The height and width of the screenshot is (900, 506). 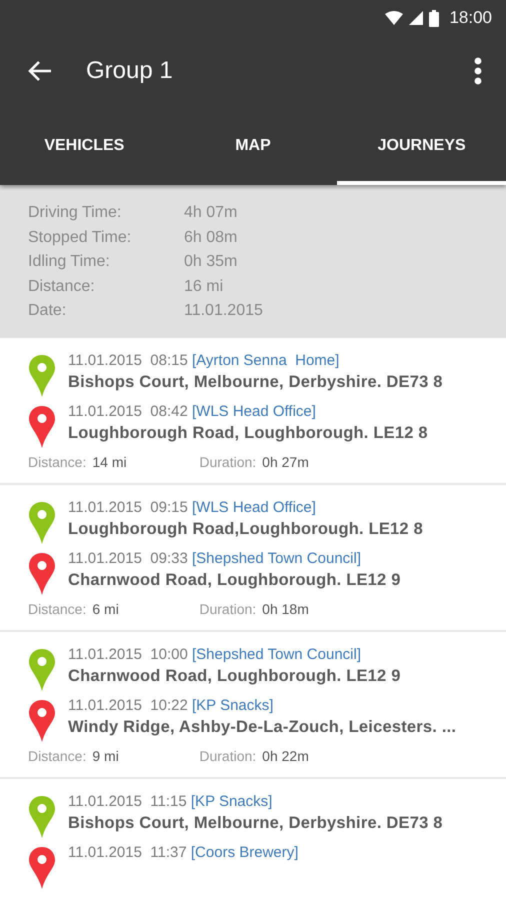 What do you see at coordinates (62, 286) in the screenshot?
I see `summary-label: Distance:` at bounding box center [62, 286].